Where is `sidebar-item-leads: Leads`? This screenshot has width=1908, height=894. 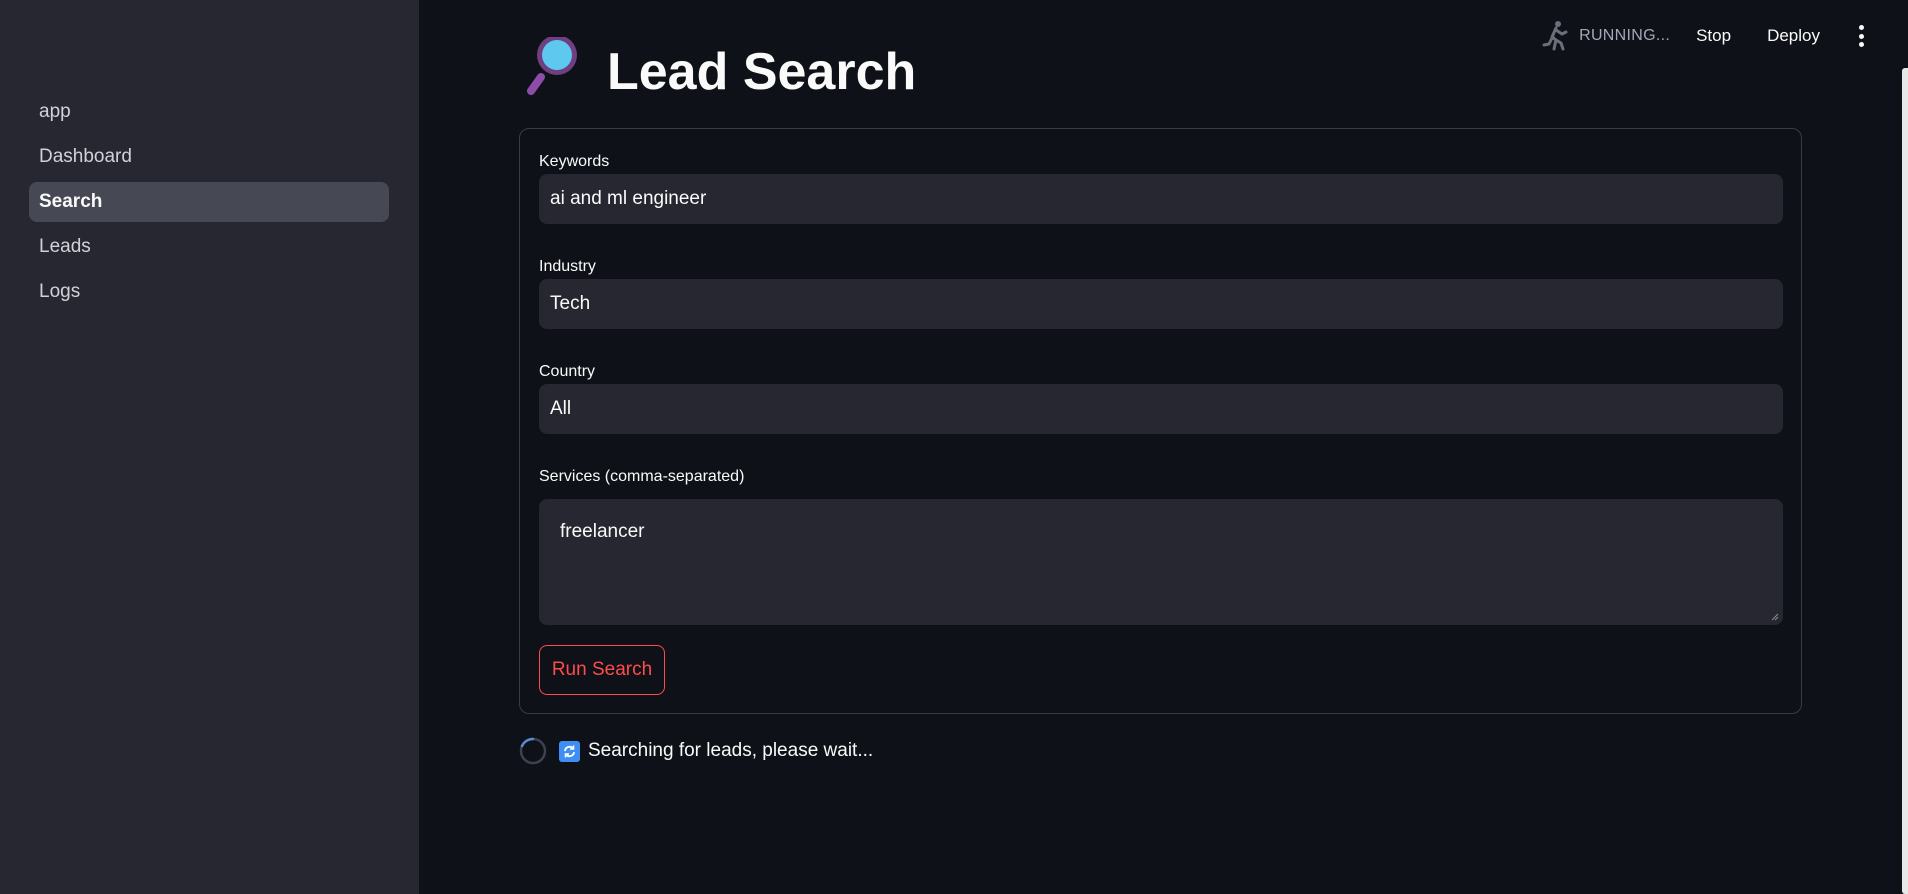
sidebar-item-leads: Leads is located at coordinates (209, 247).